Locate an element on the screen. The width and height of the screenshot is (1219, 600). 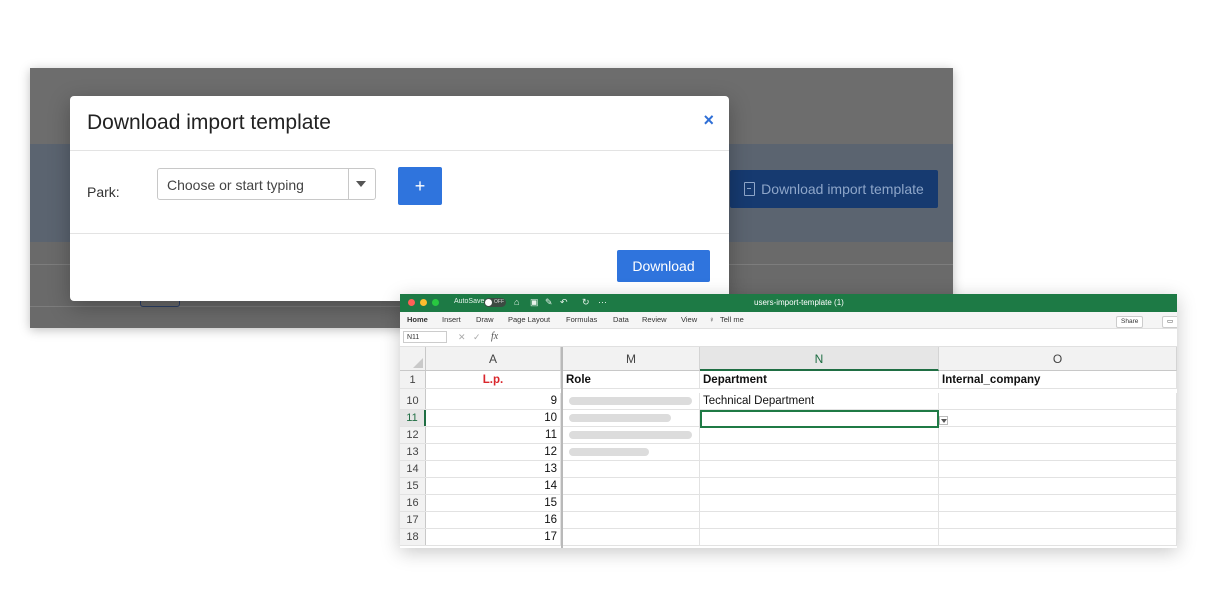
autosave-toggle: OFF is located at coordinates (495, 302).